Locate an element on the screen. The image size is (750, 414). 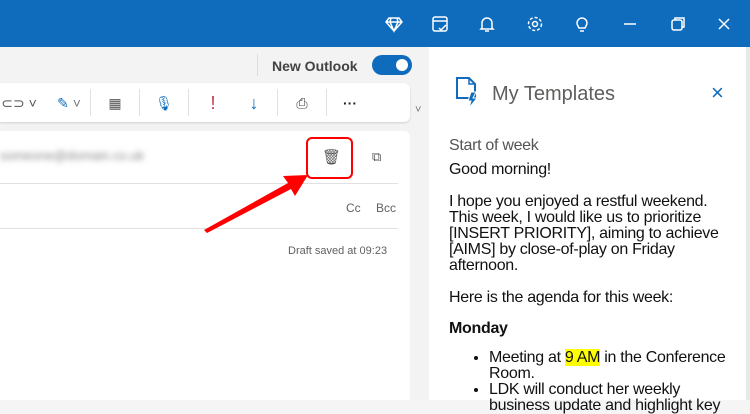
close-icon: × is located at coordinates (717, 92).